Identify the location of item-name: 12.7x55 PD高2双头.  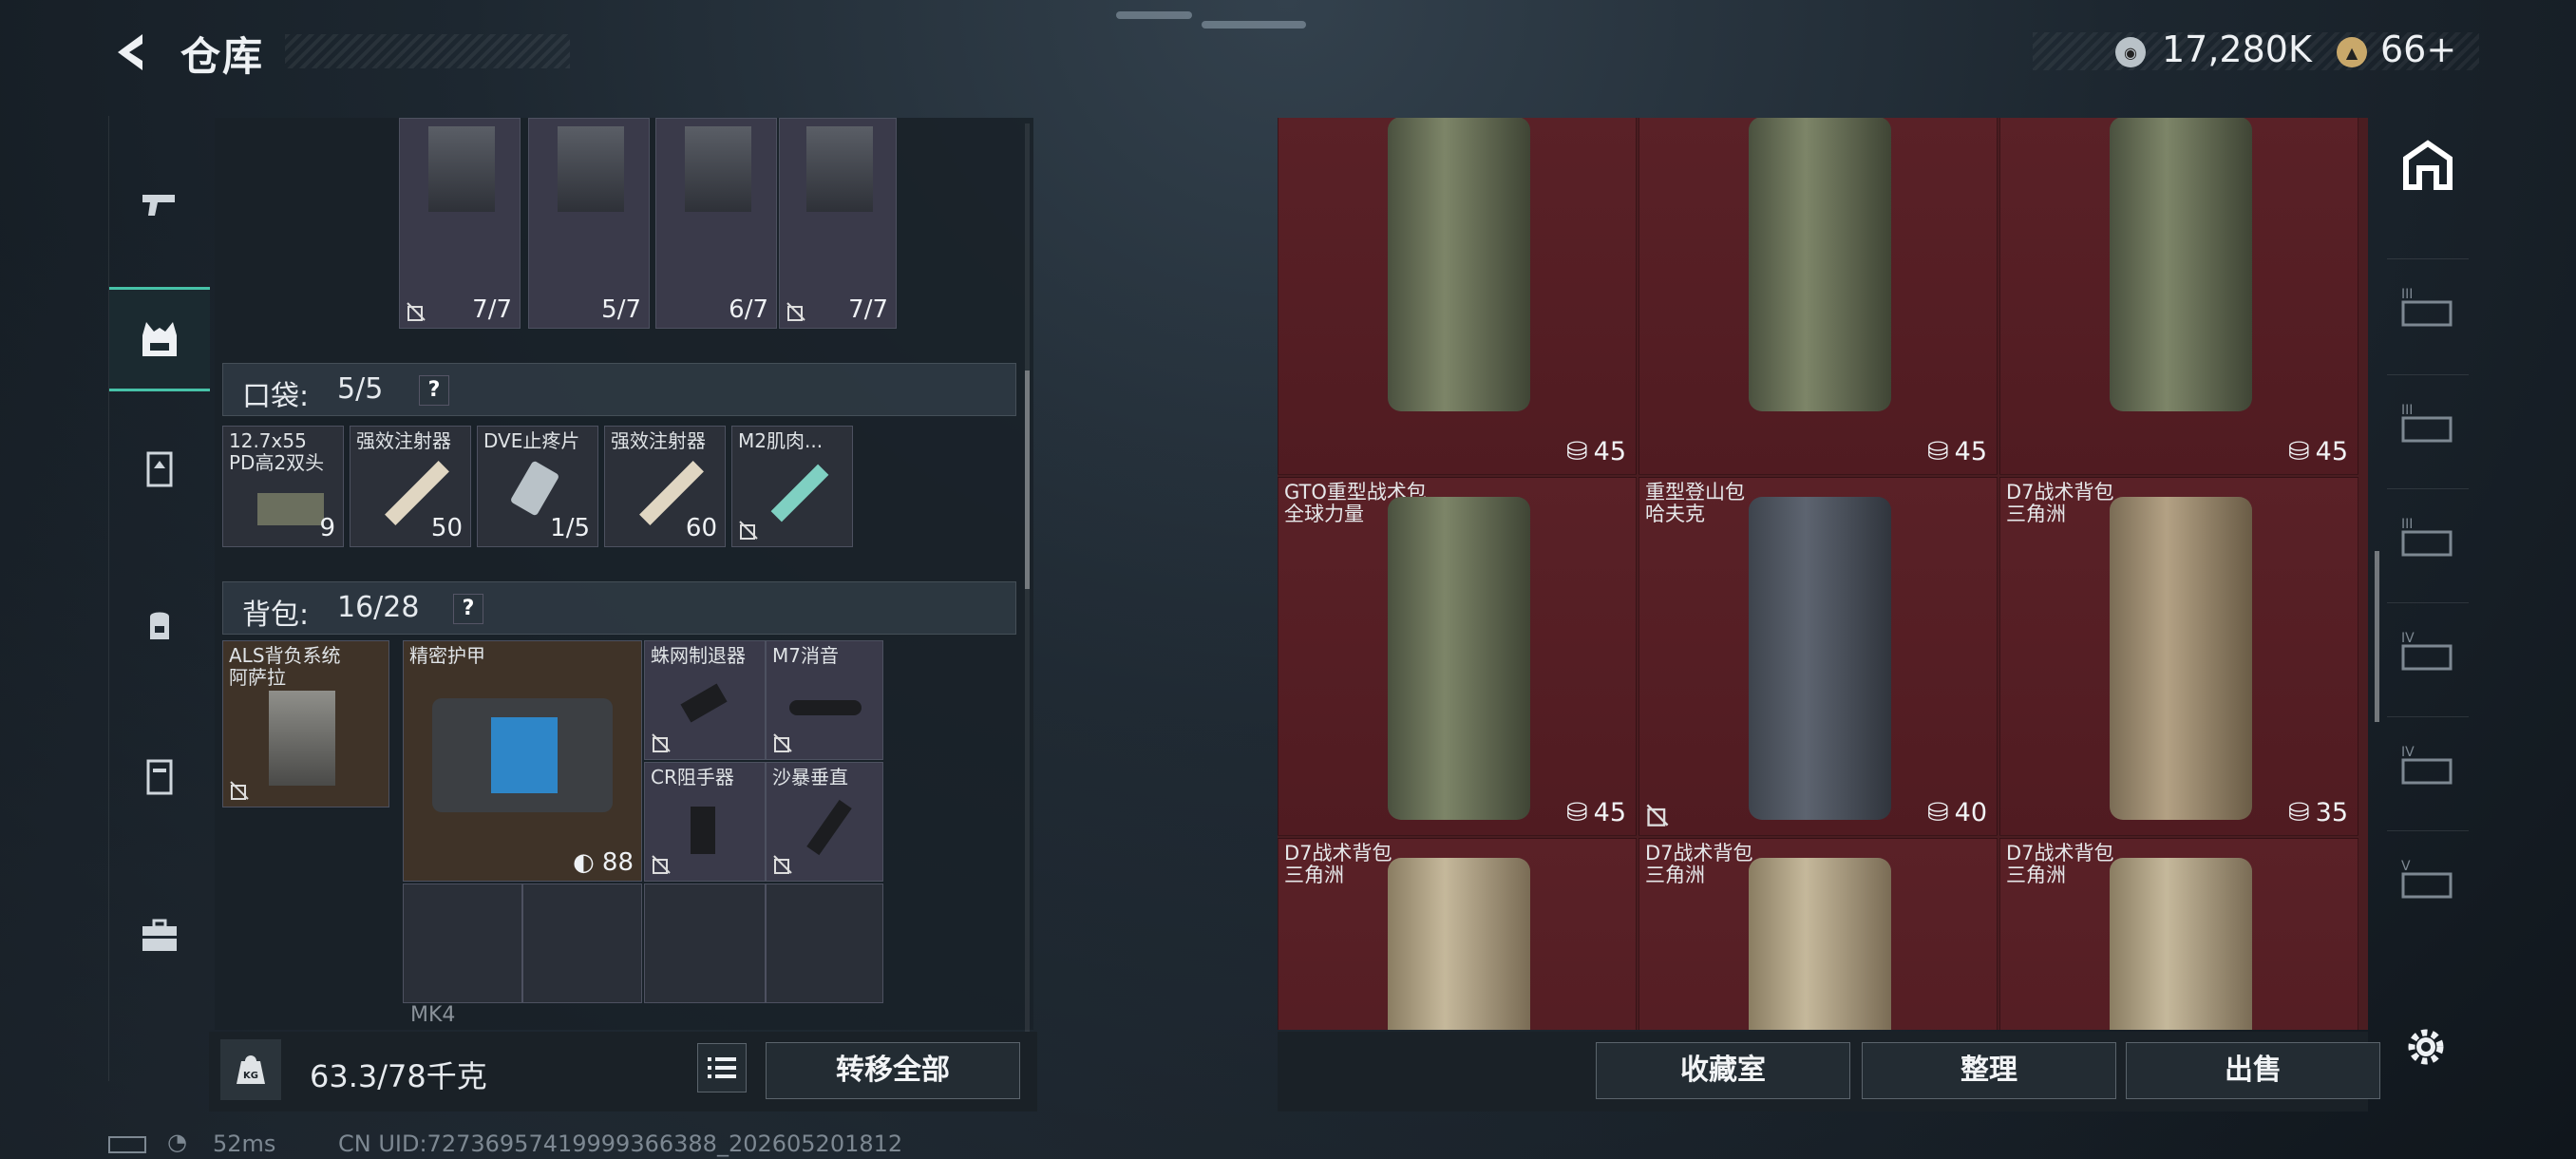
(277, 451).